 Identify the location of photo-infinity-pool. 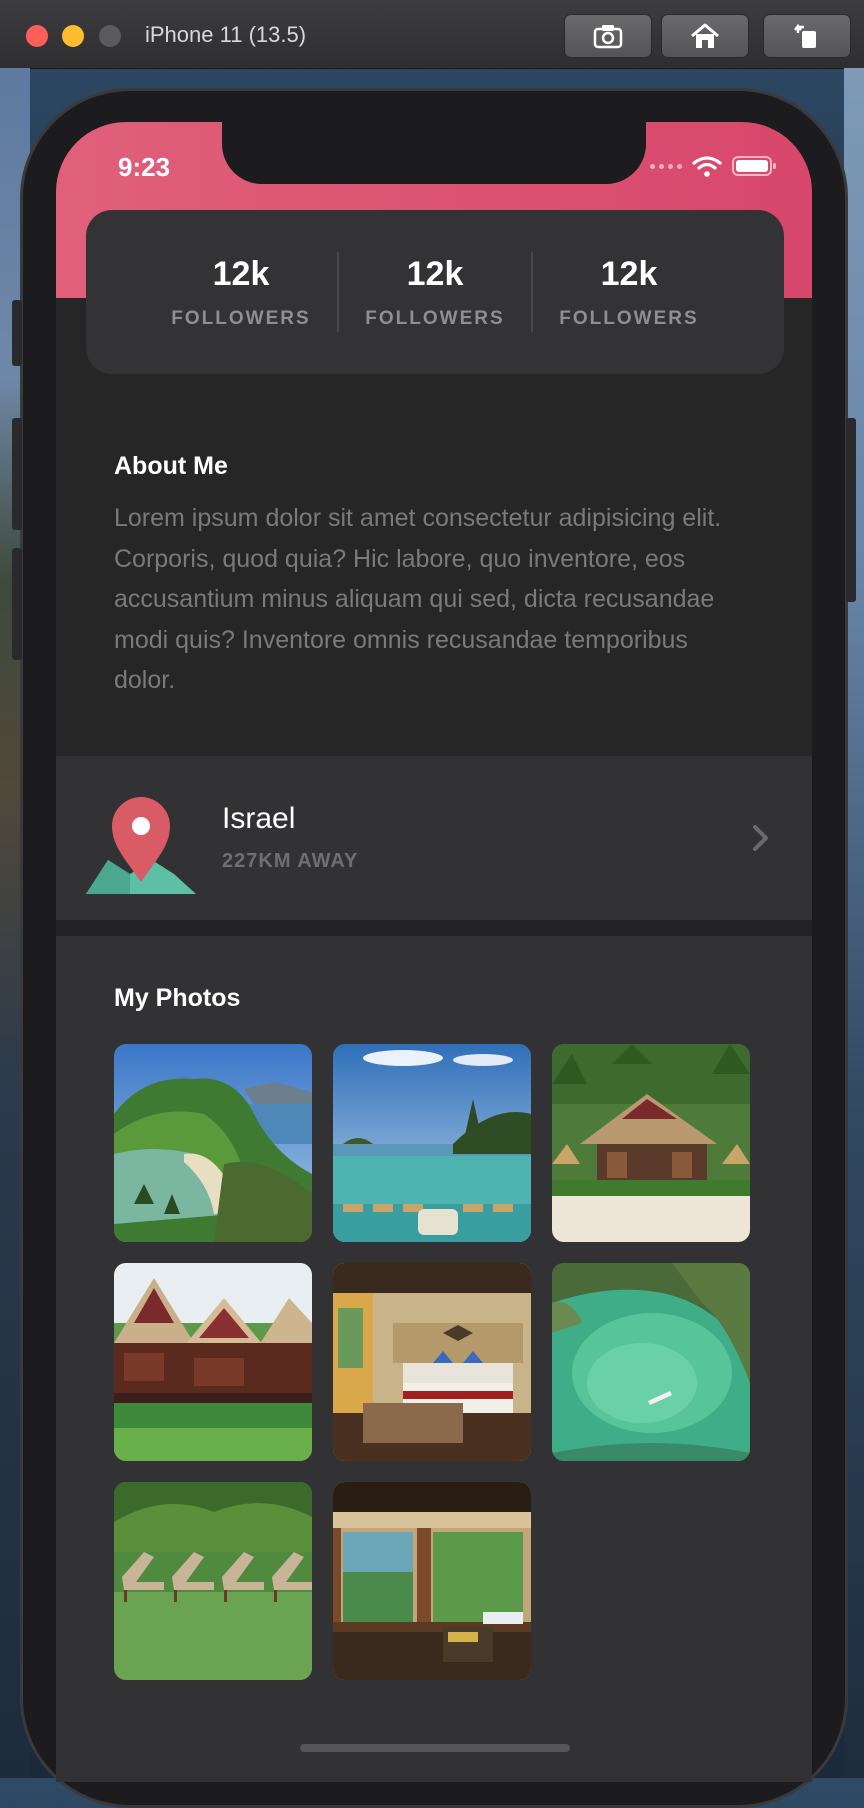
(432, 1143).